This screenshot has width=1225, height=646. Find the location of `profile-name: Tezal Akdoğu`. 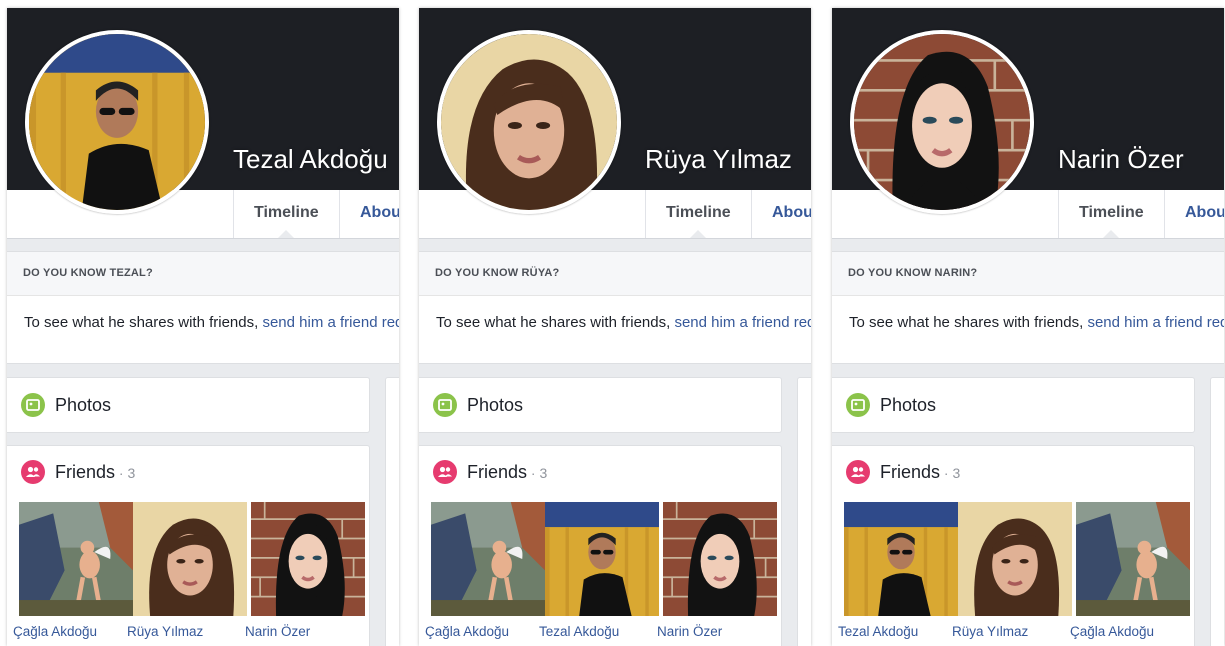

profile-name: Tezal Akdoğu is located at coordinates (310, 159).